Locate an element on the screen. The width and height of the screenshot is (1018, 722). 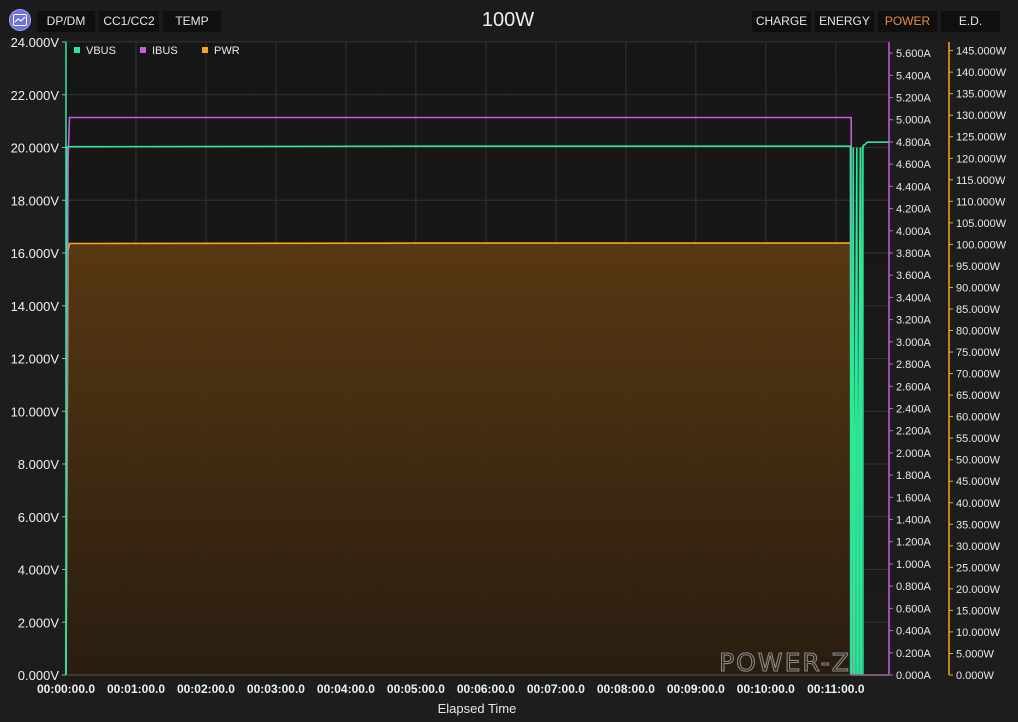
mid-axis-tick-label: 0.400A is located at coordinates (914, 632).